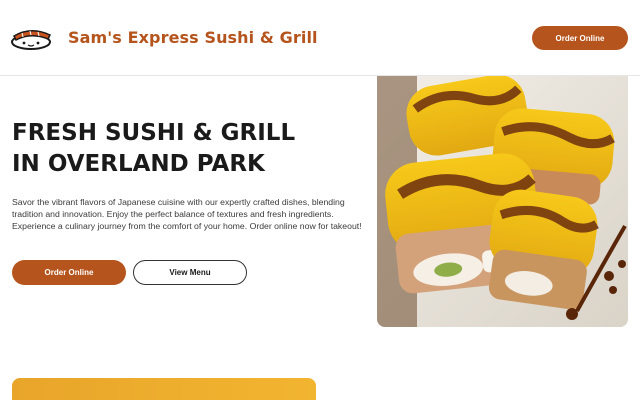  I want to click on brand-name: Sam's Express Sushi & Grill, so click(193, 37).